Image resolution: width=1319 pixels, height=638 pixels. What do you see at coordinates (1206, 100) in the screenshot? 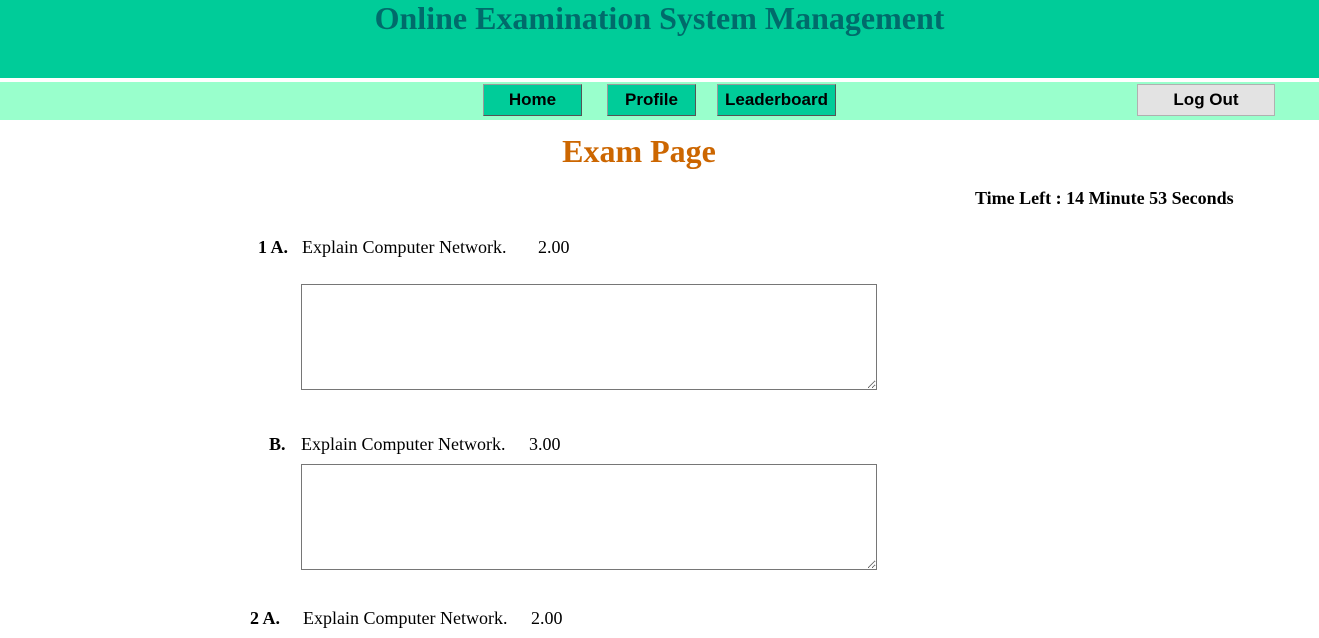
I see `logout-button: Log Out` at bounding box center [1206, 100].